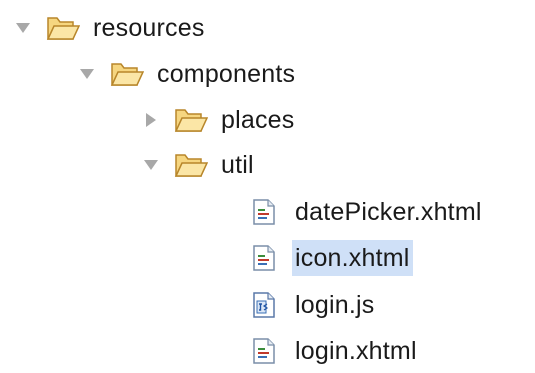  Describe the element at coordinates (151, 120) in the screenshot. I see `expand-arrow-right-icon` at that location.